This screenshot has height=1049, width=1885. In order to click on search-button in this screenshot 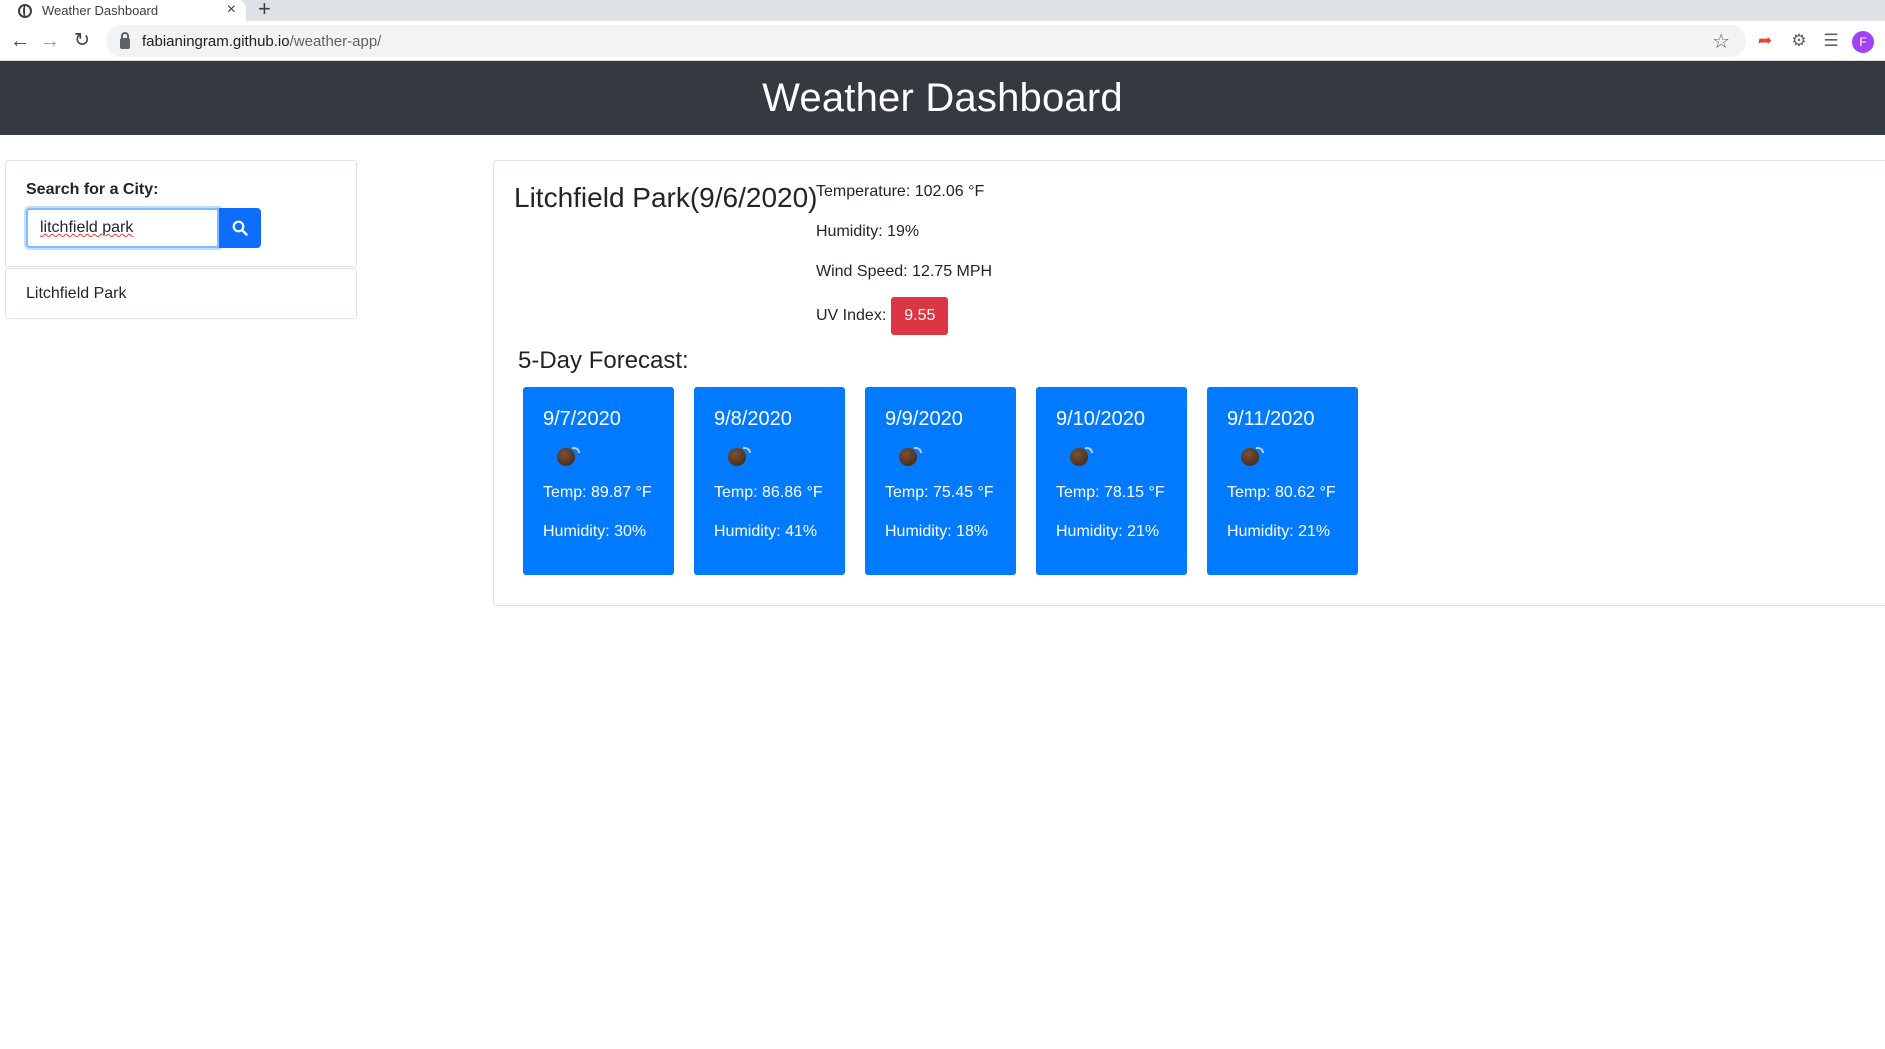, I will do `click(240, 228)`.